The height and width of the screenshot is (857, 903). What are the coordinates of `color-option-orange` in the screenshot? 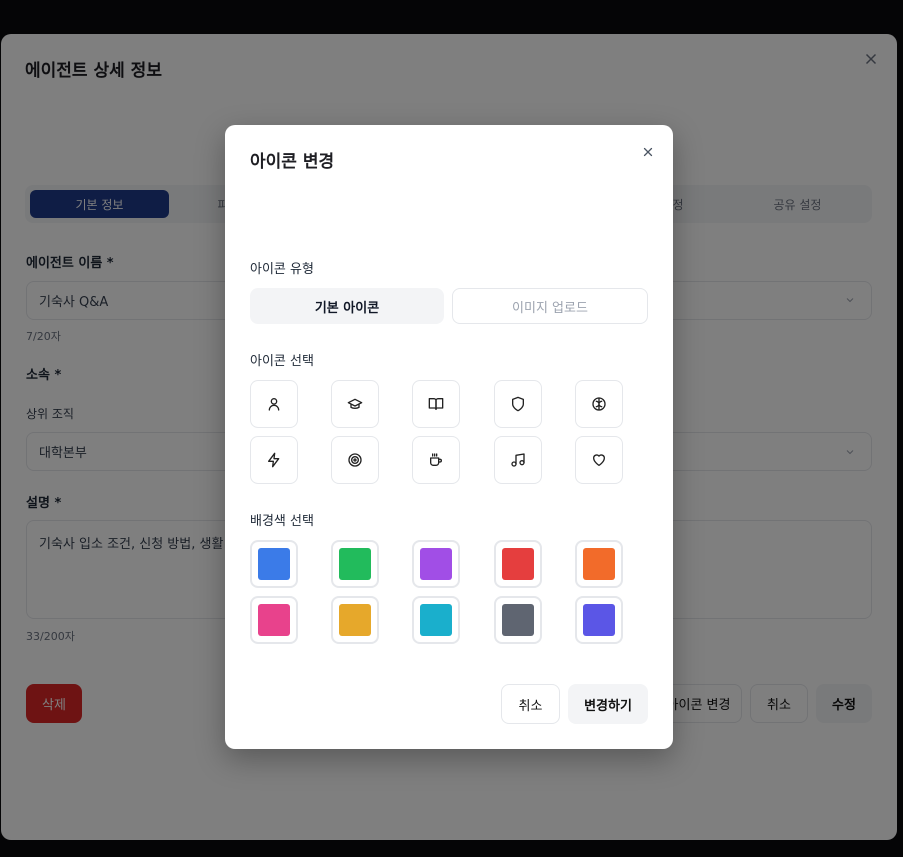 It's located at (599, 564).